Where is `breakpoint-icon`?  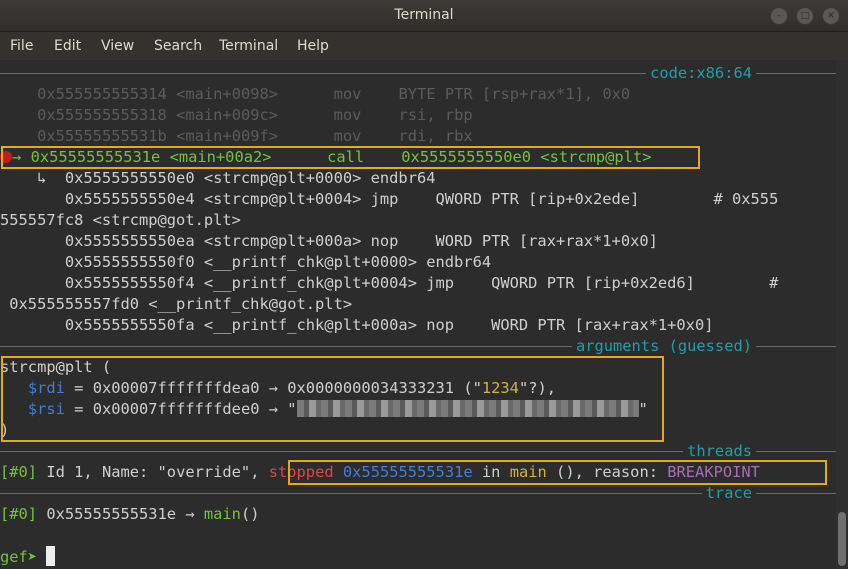
breakpoint-icon is located at coordinates (6, 157).